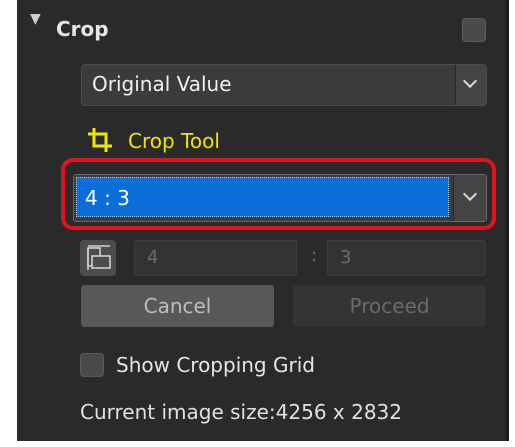 The height and width of the screenshot is (447, 515). What do you see at coordinates (389, 306) in the screenshot?
I see `proceed-button: Proceed` at bounding box center [389, 306].